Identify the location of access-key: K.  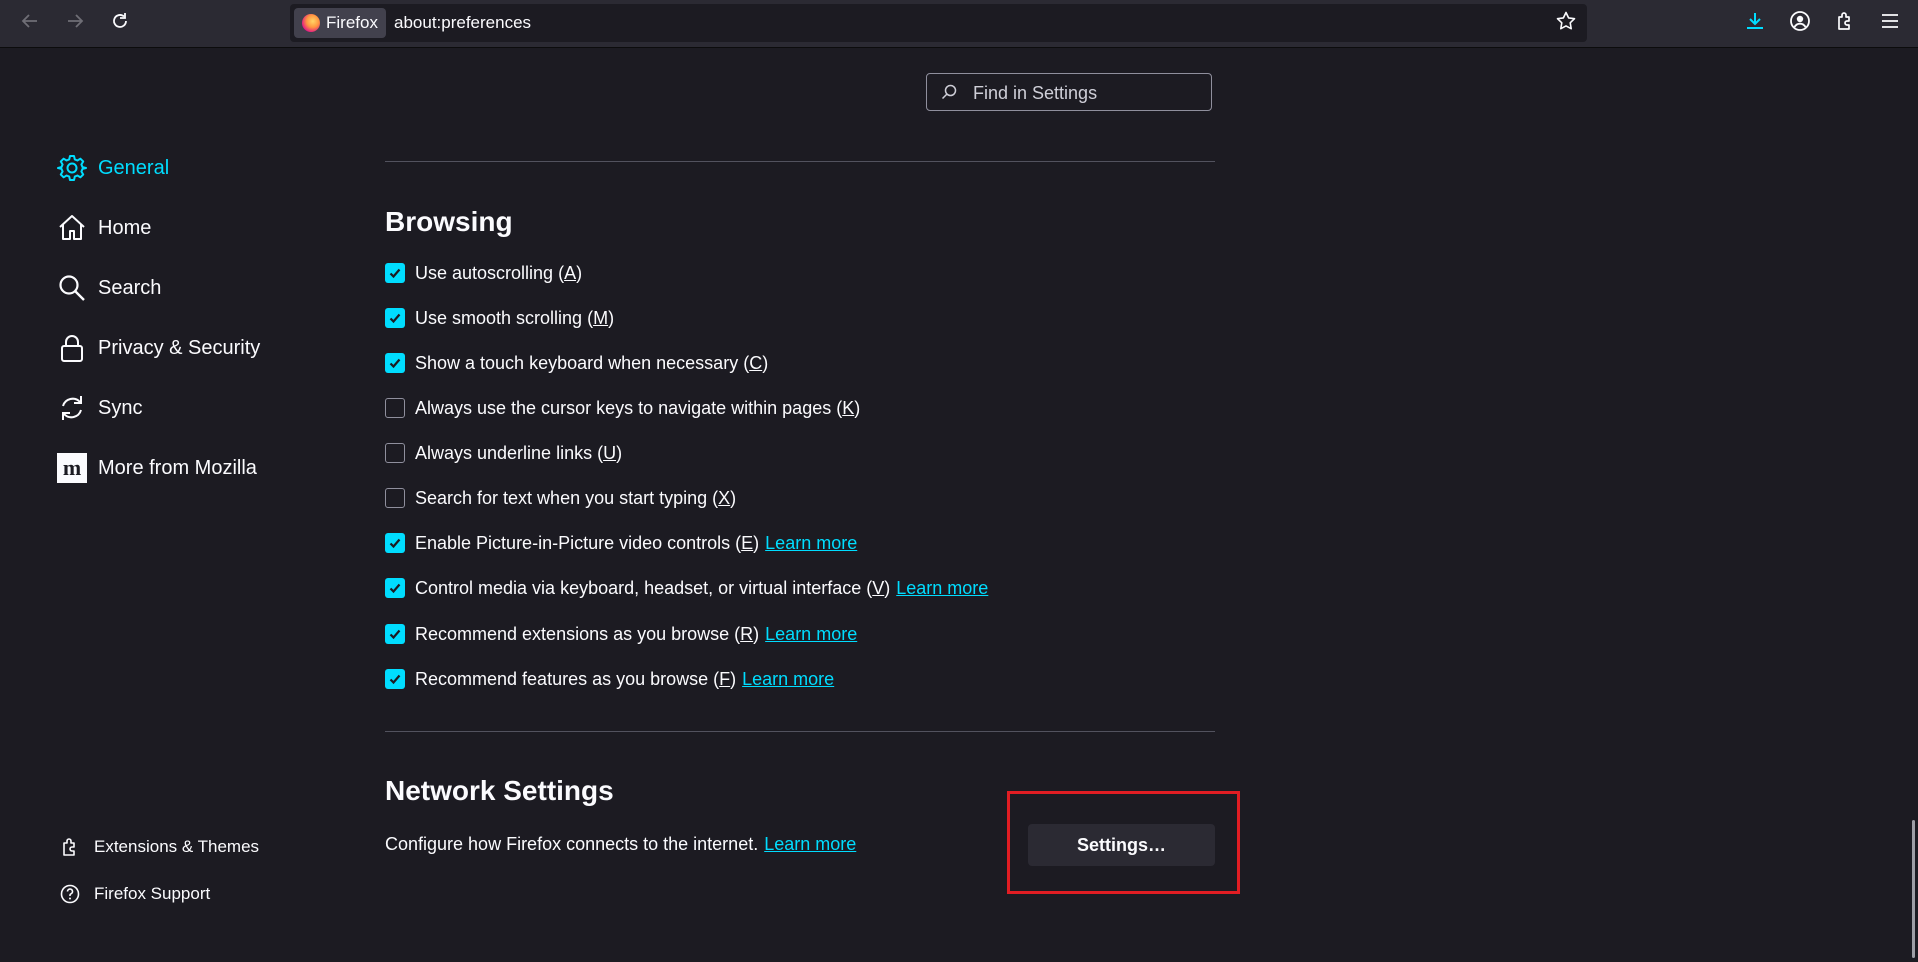
(848, 407).